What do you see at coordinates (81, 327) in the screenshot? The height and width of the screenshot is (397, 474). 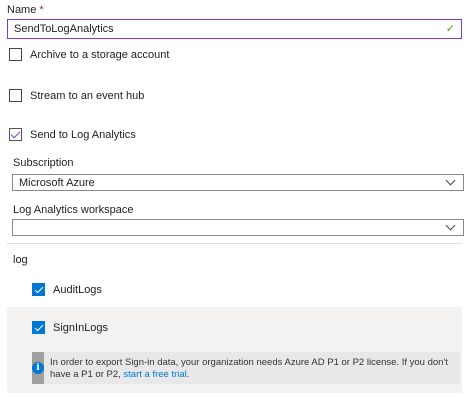 I see `signinlogs-label: SignInLogs` at bounding box center [81, 327].